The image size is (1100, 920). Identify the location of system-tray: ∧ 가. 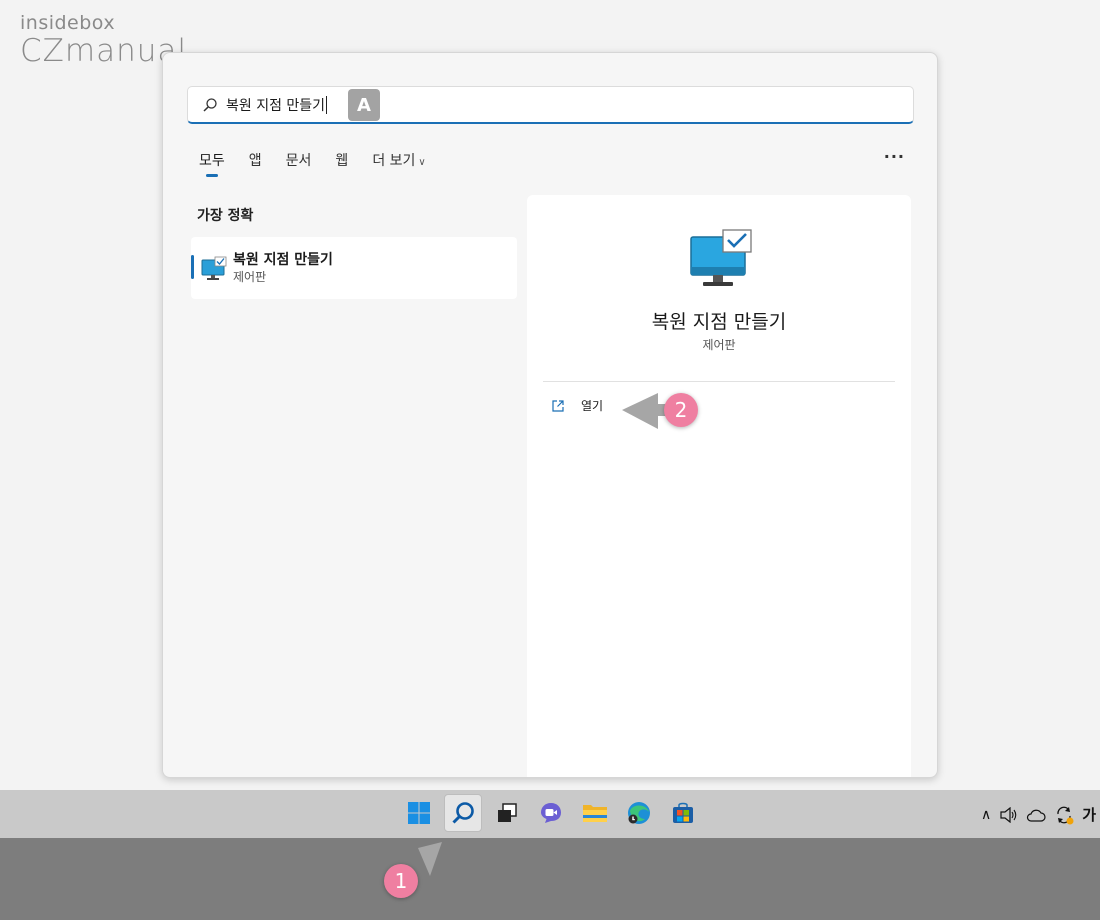
(1040, 814).